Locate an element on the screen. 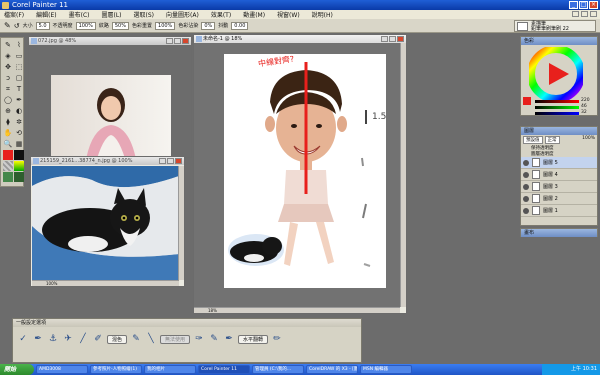 This screenshot has height=375, width=600. grain-field: 50% is located at coordinates (120, 25).